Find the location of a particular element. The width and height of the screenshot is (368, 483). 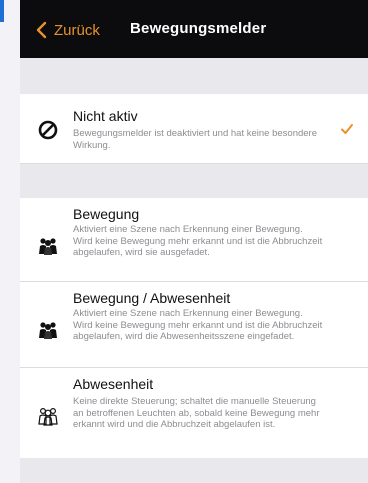

option-title: Bewegung is located at coordinates (106, 214).